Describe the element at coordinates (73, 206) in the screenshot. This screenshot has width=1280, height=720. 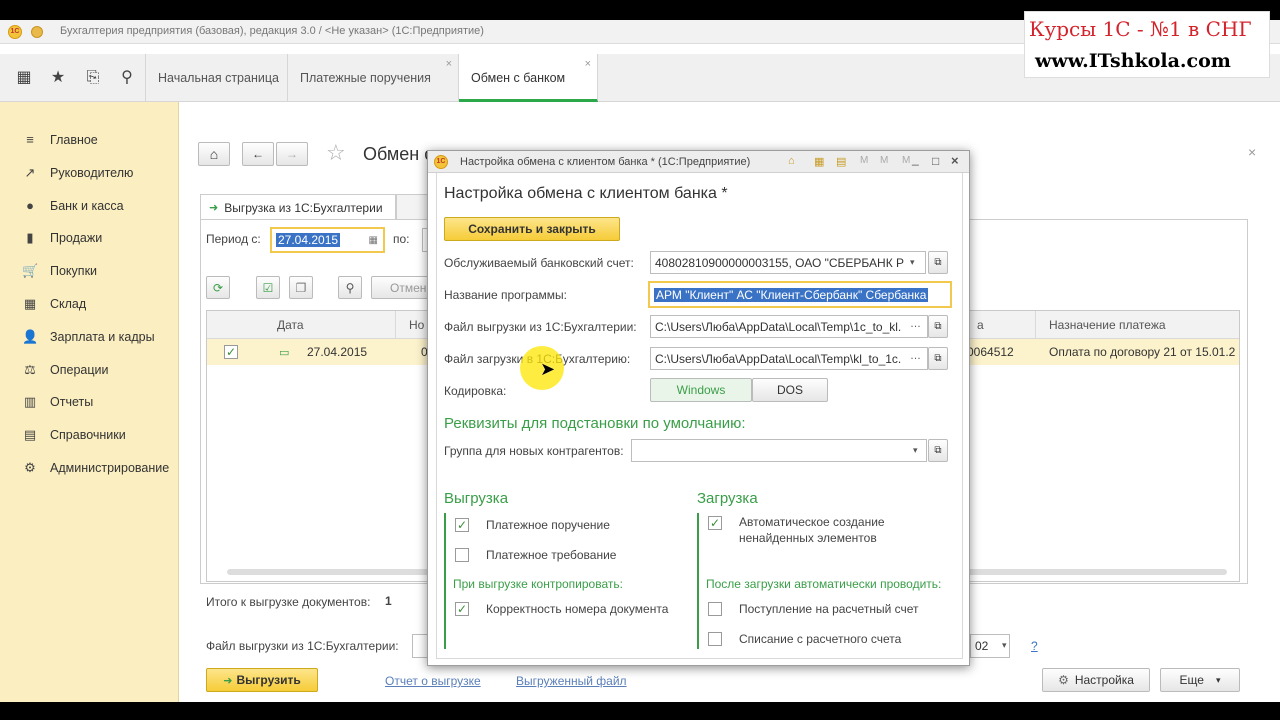
I see `sidebar-item: ● Банк и касса` at that location.